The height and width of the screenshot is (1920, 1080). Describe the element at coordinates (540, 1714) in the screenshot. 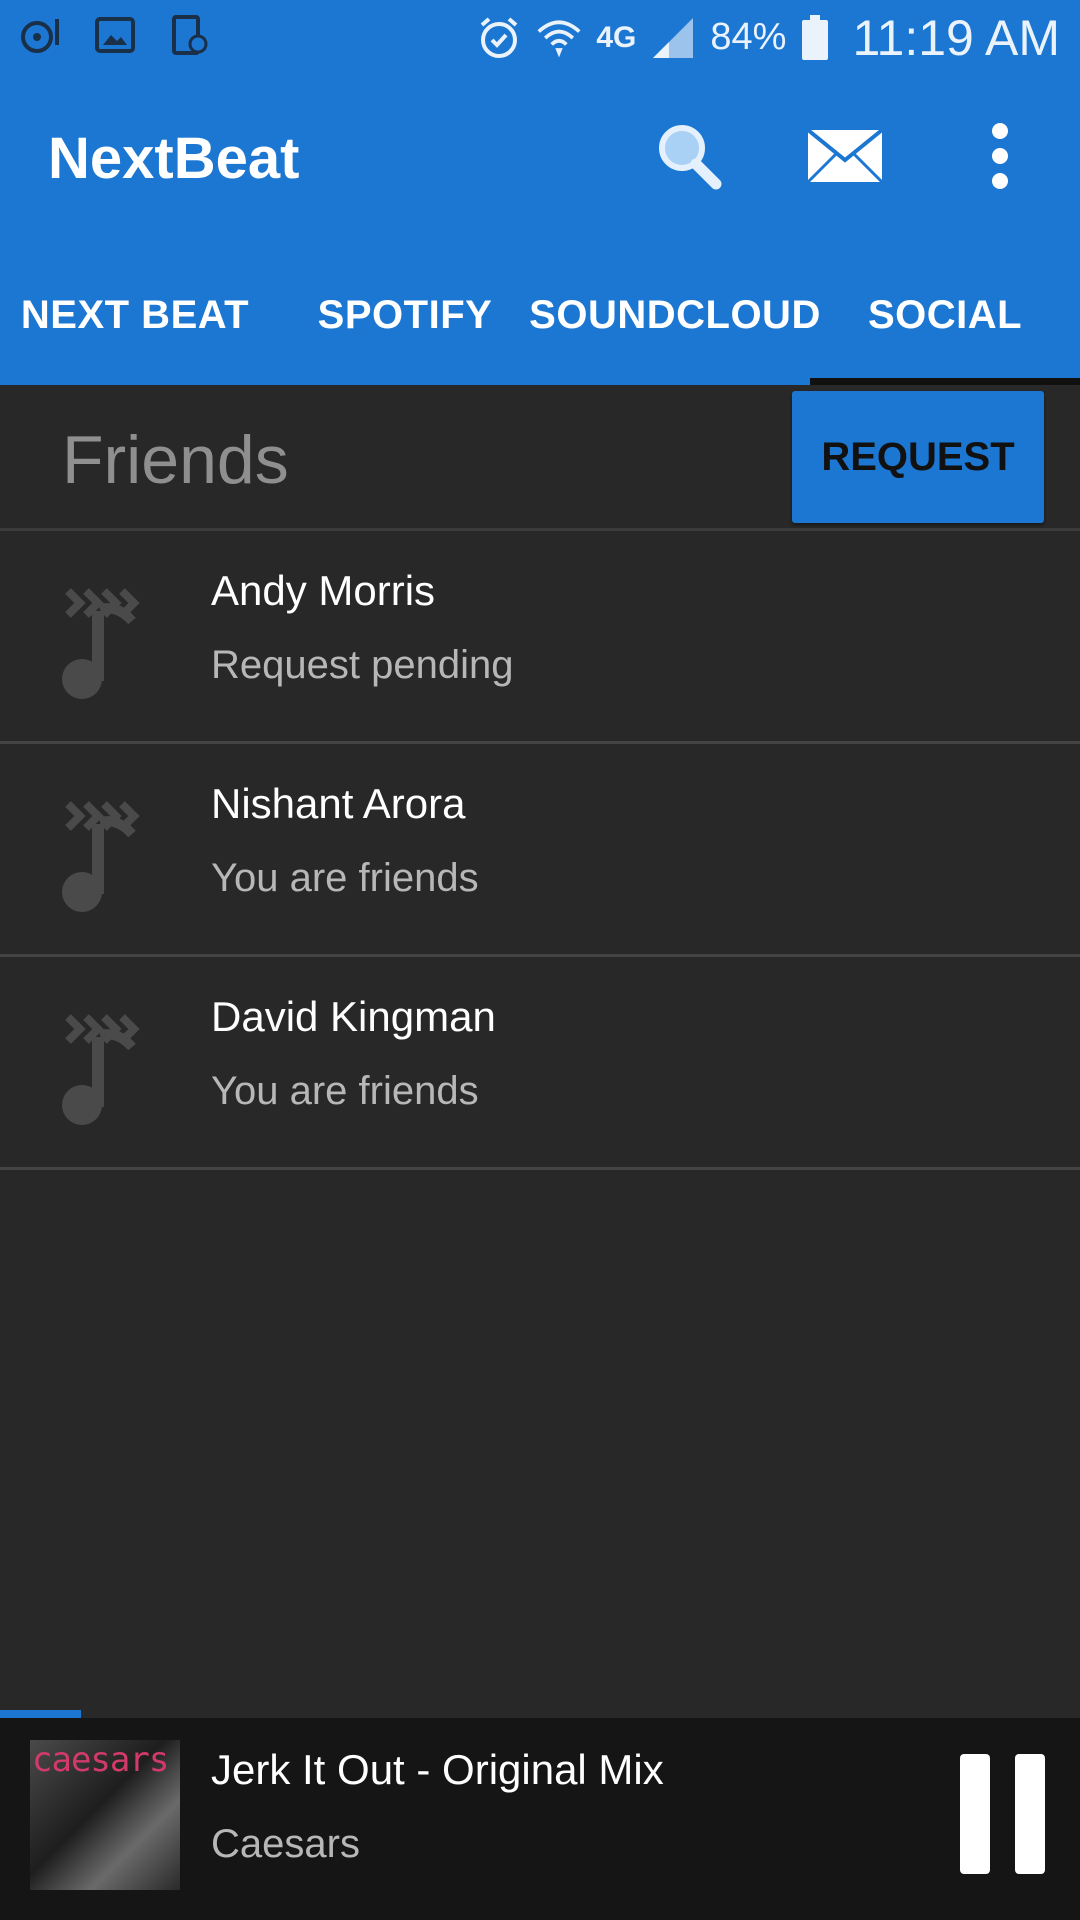

I see `playback-progress-bar` at that location.